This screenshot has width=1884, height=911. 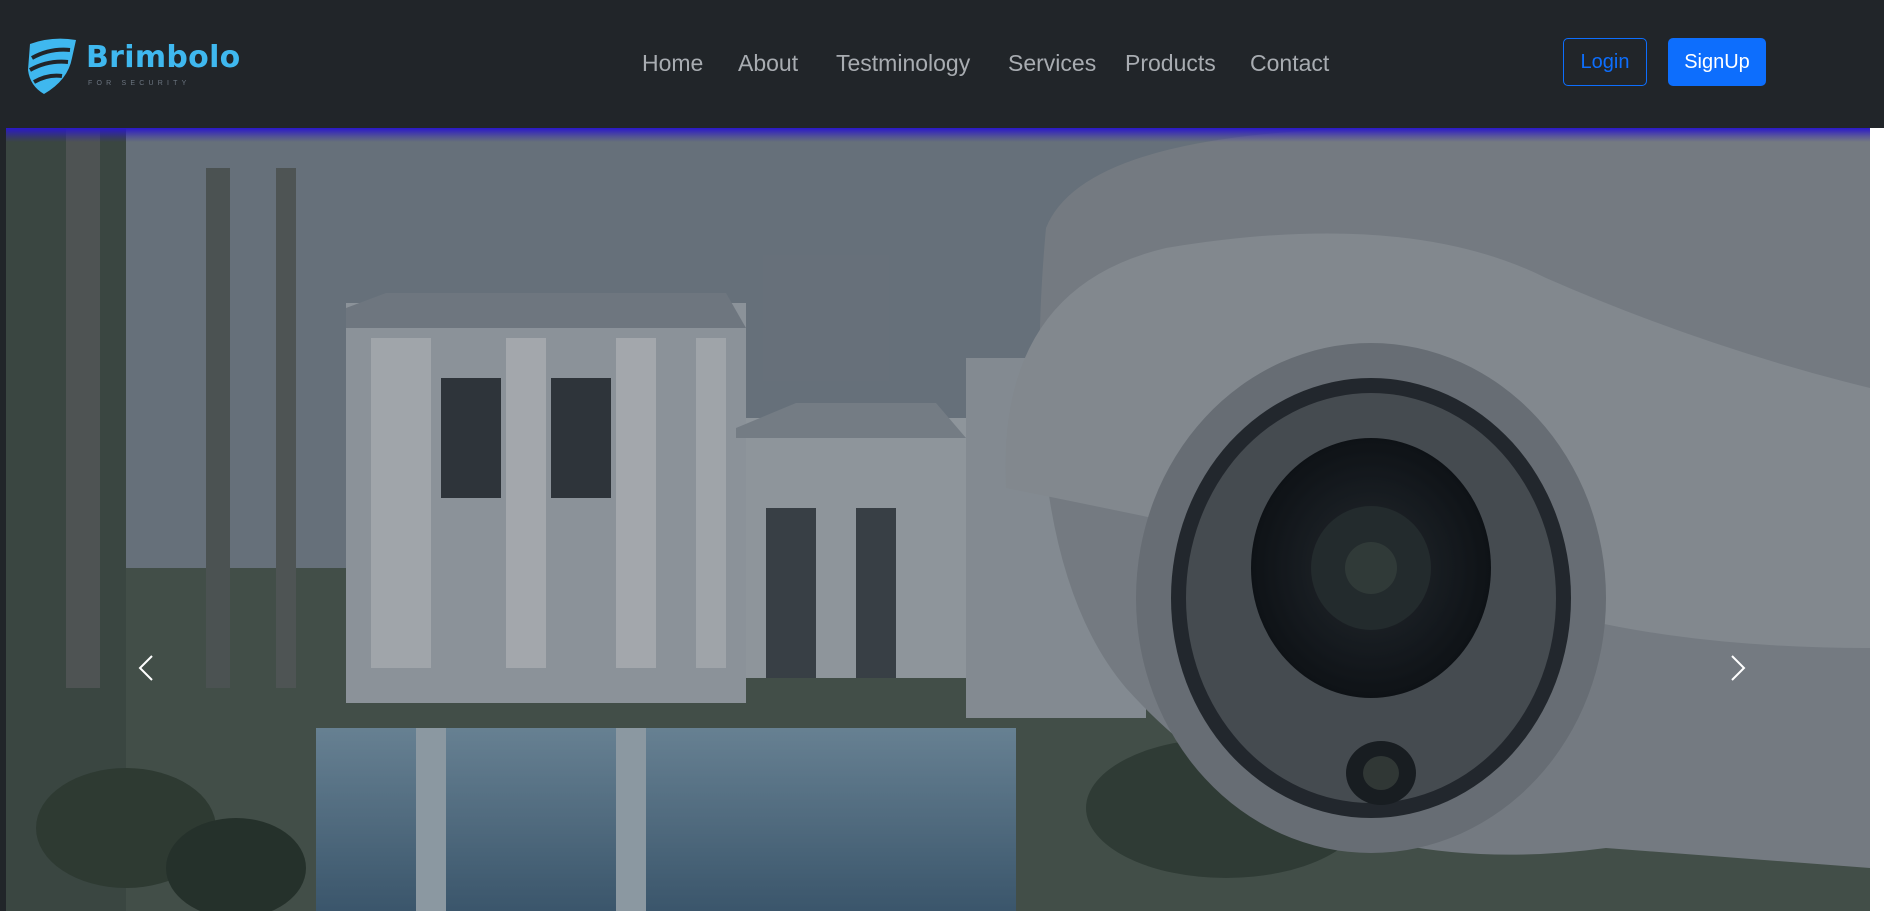 What do you see at coordinates (1605, 62) in the screenshot?
I see `login-button: Login` at bounding box center [1605, 62].